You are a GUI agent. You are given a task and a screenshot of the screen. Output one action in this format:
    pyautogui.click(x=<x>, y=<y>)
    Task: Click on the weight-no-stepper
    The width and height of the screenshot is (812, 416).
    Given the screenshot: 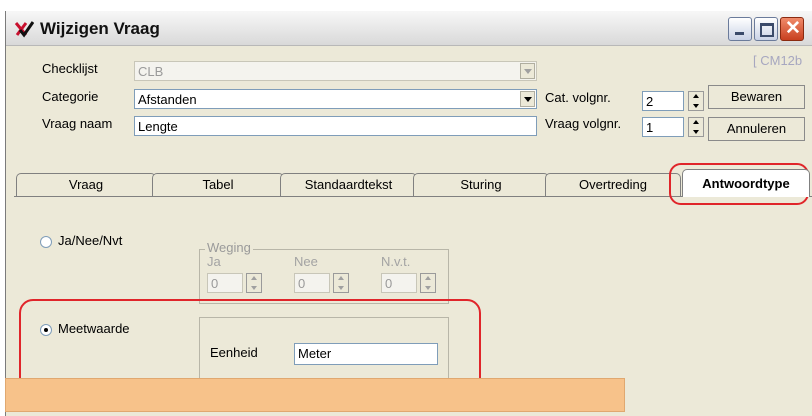 What is the action you would take?
    pyautogui.click(x=341, y=283)
    